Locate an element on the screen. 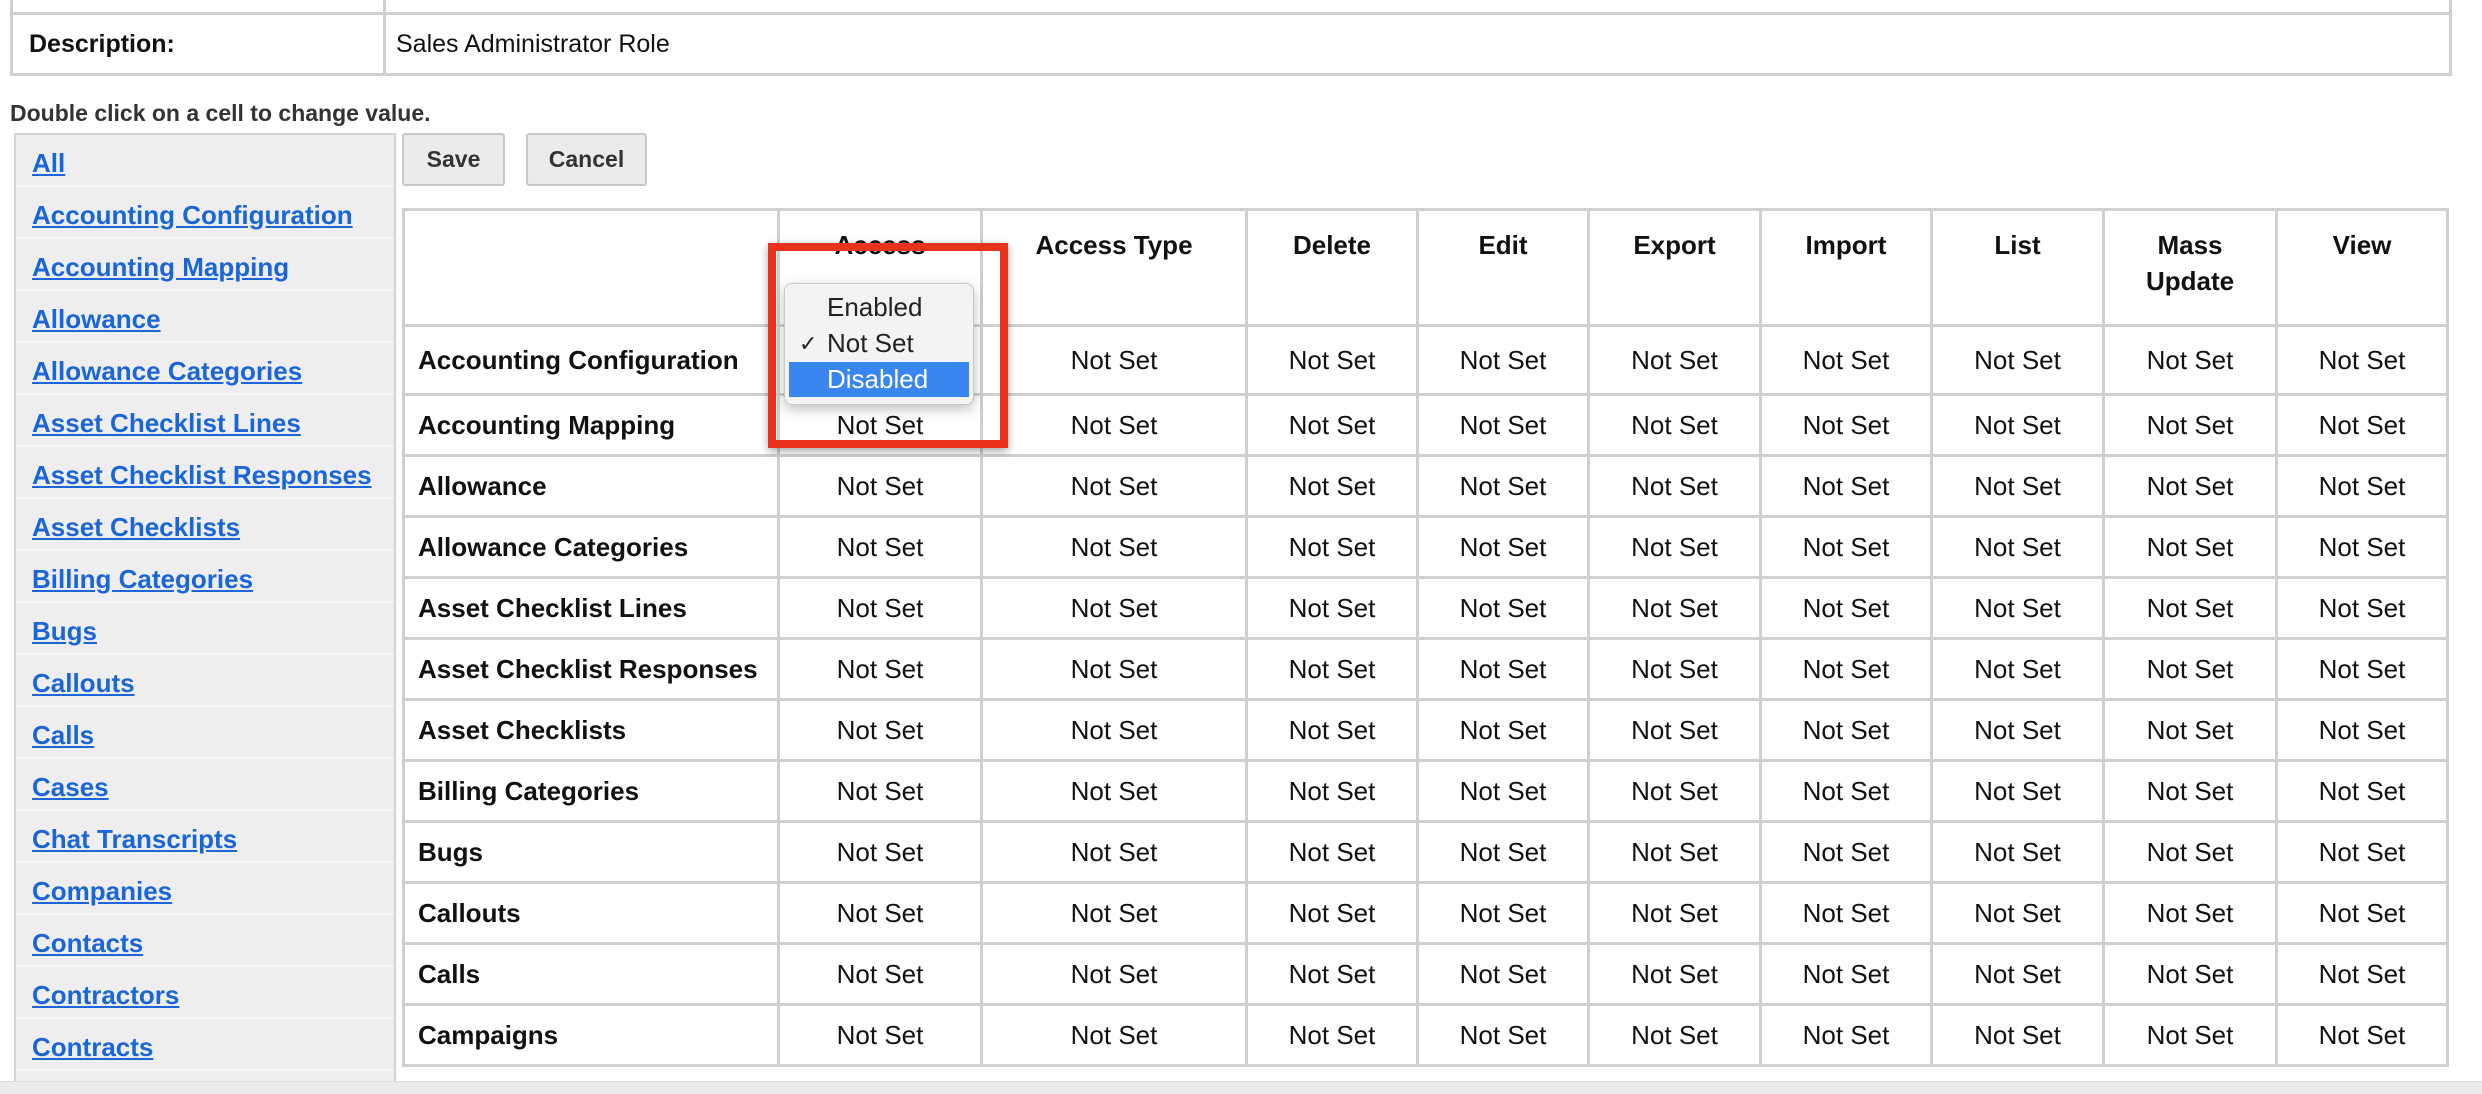  sidebar-item-contracts: Contracts is located at coordinates (205, 1045).